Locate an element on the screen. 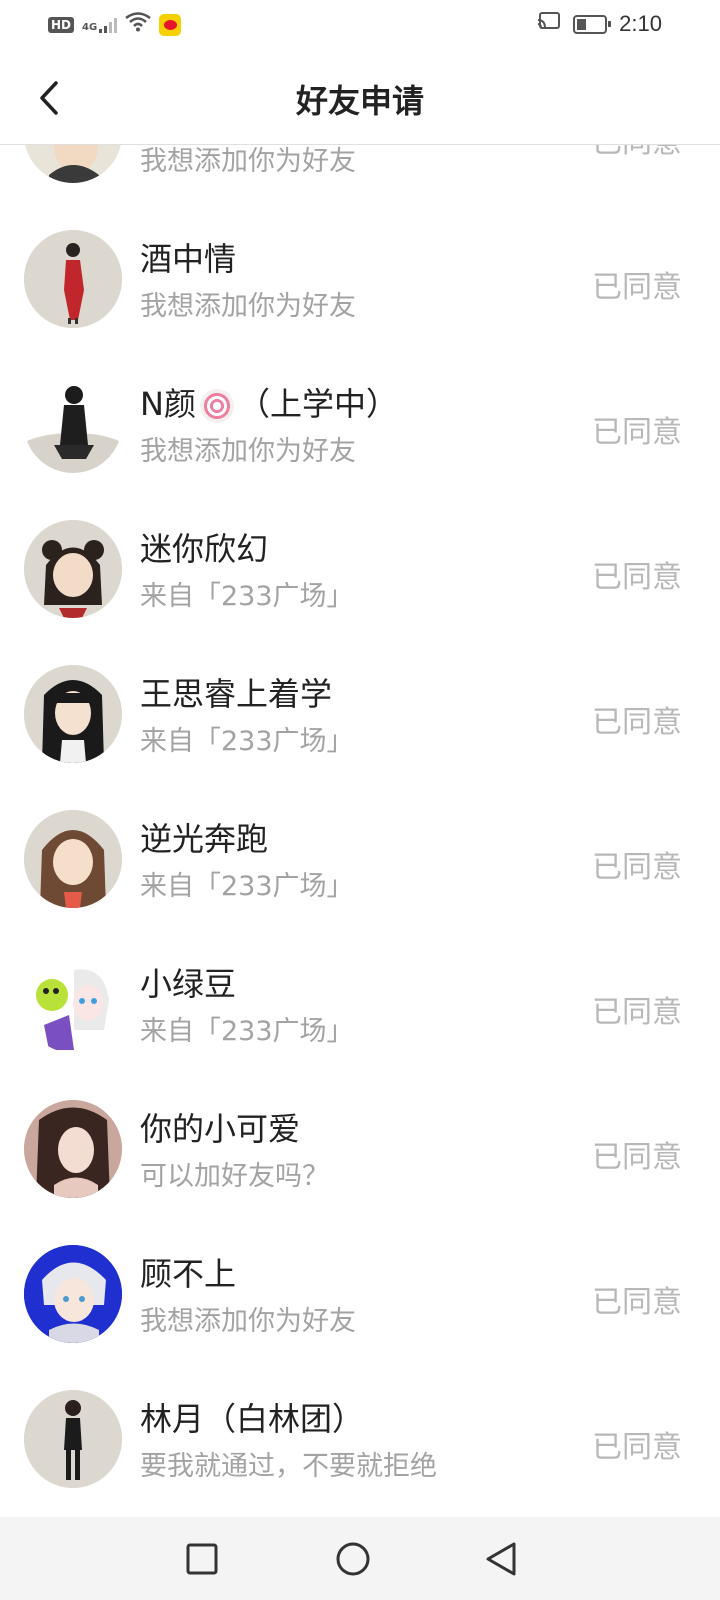 This screenshot has width=720, height=1600. request-message: 要我就通过，不要就拒绝 is located at coordinates (288, 1466).